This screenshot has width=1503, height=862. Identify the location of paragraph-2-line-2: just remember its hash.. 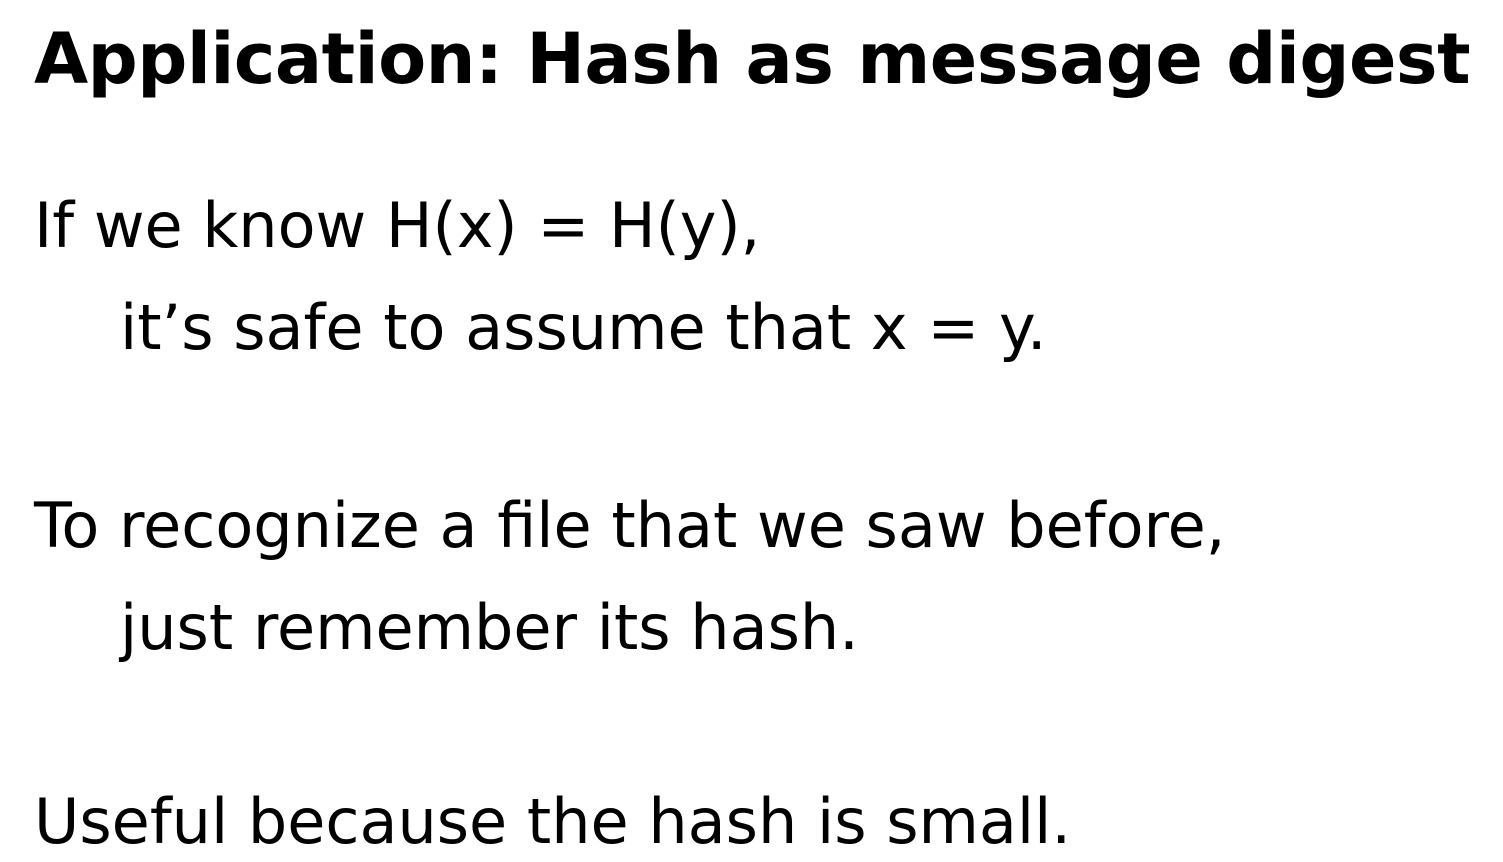
(489, 627).